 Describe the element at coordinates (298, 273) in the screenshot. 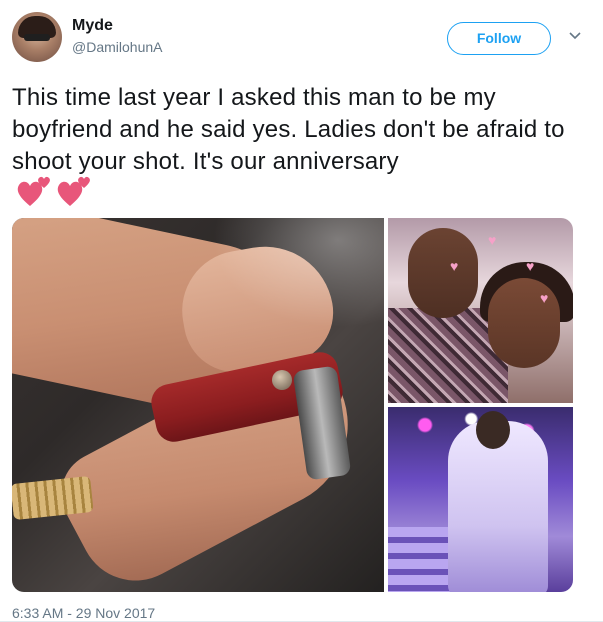

I see `photo-light` at that location.